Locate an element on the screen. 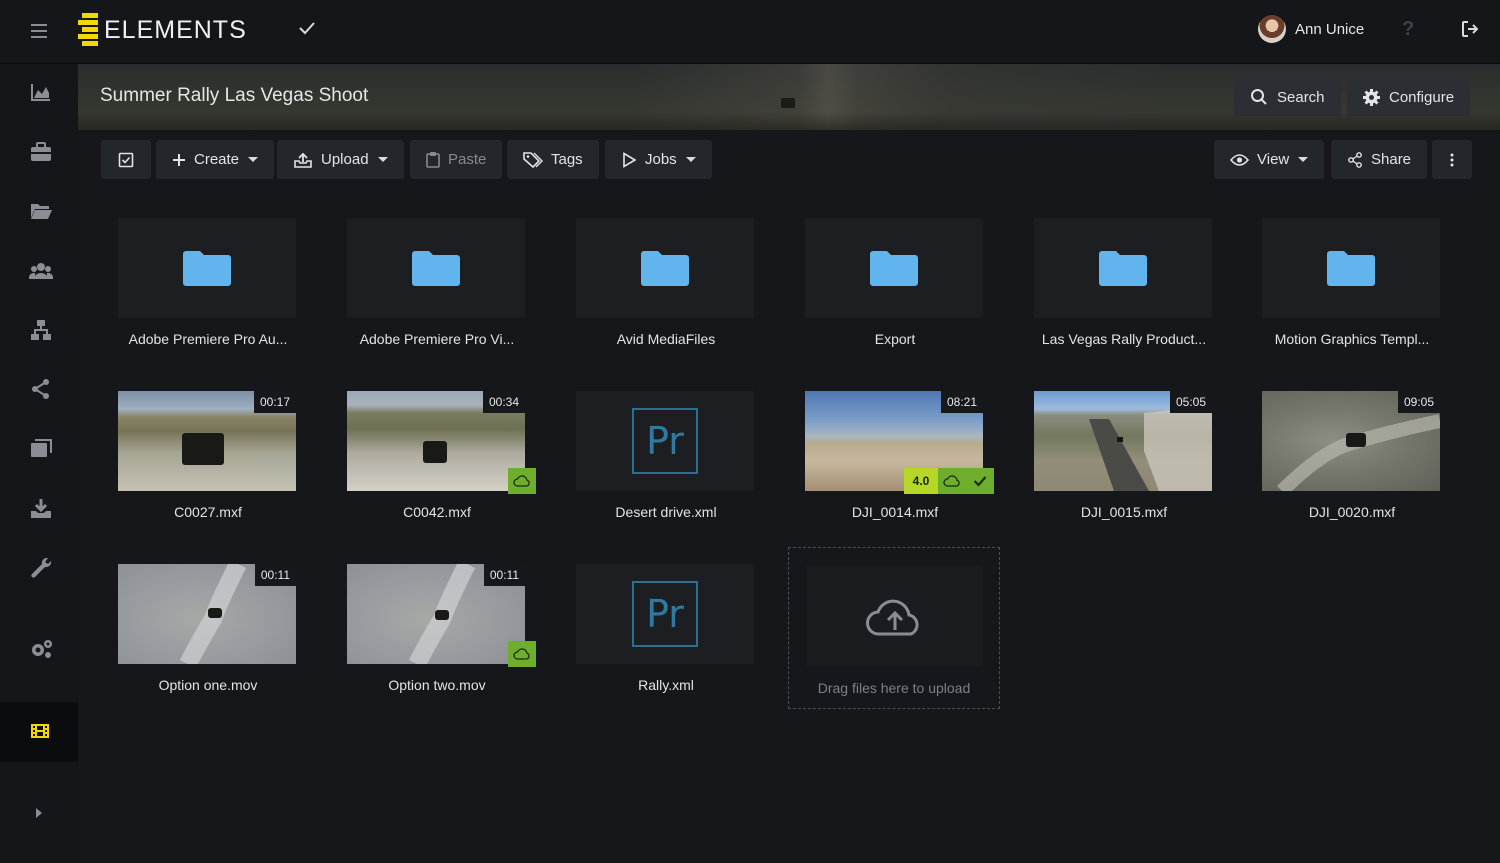 This screenshot has width=1500, height=863. create-button: Create is located at coordinates (215, 159).